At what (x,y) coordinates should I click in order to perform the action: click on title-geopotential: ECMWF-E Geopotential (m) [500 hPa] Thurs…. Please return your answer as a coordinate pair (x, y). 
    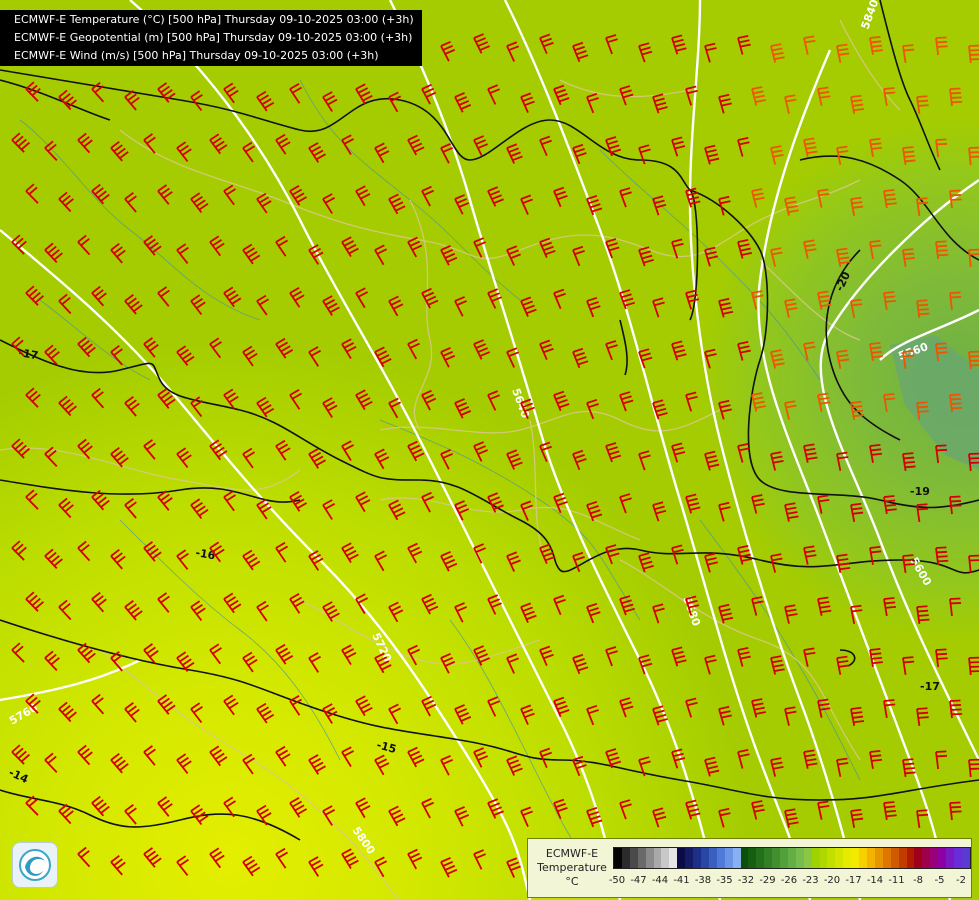
    Looking at the image, I should click on (213, 37).